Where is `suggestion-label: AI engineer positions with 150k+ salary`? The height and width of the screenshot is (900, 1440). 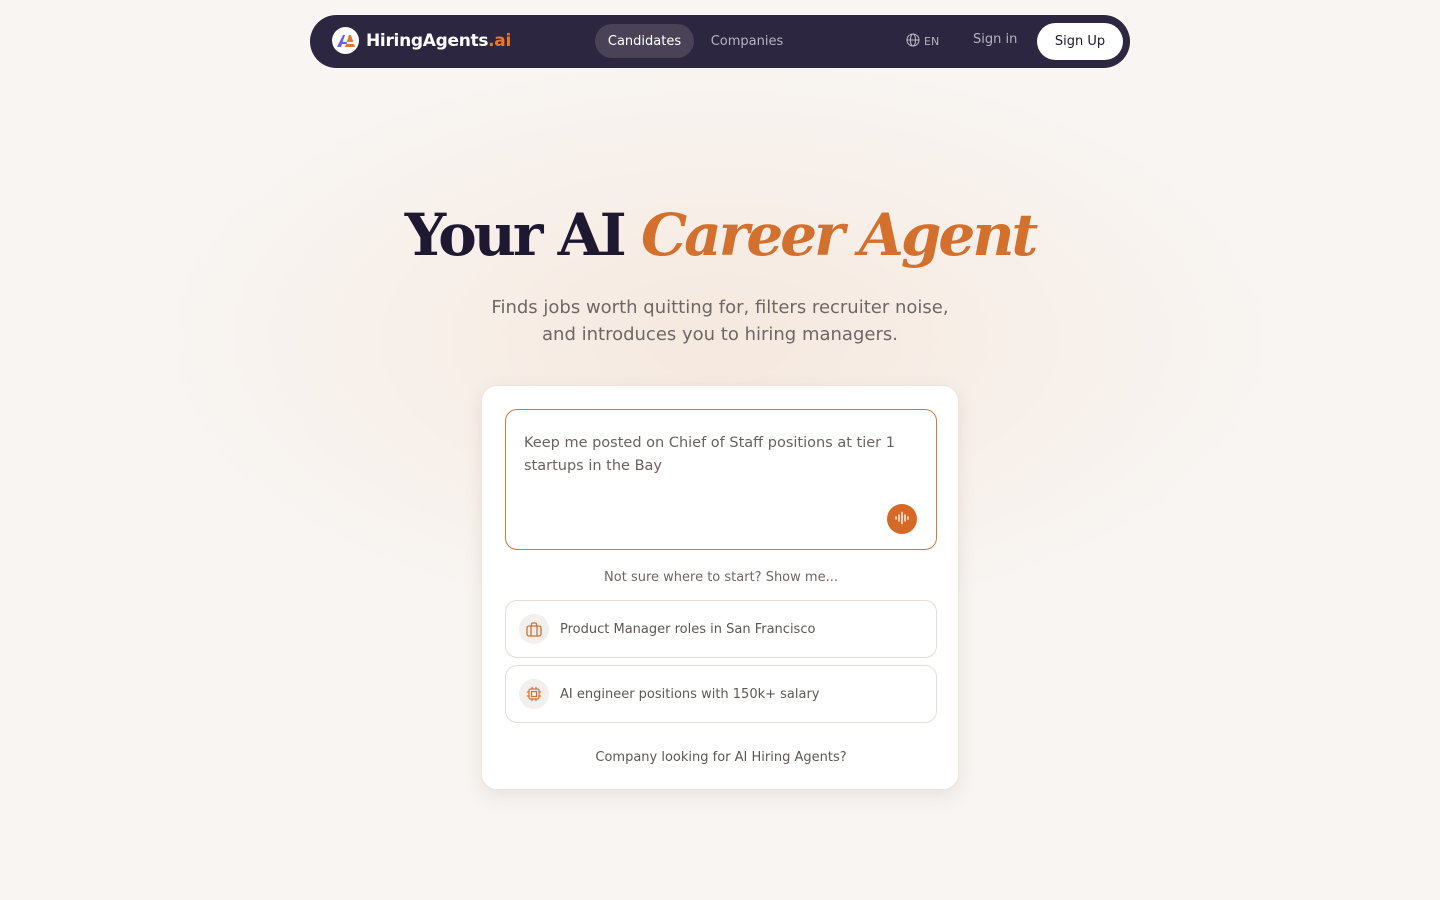 suggestion-label: AI engineer positions with 150k+ salary is located at coordinates (690, 694).